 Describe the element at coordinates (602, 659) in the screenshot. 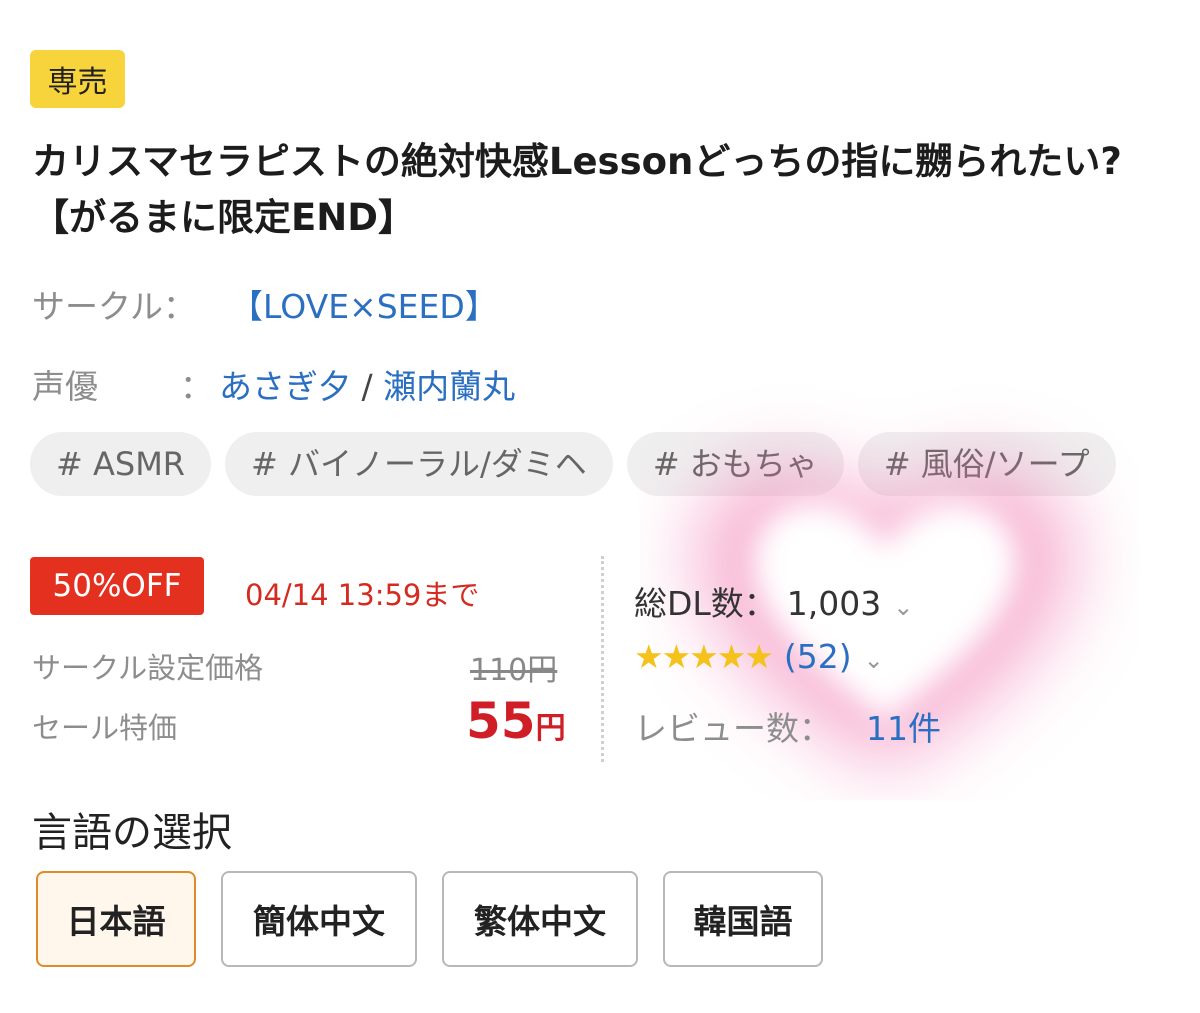

I see `divider` at that location.